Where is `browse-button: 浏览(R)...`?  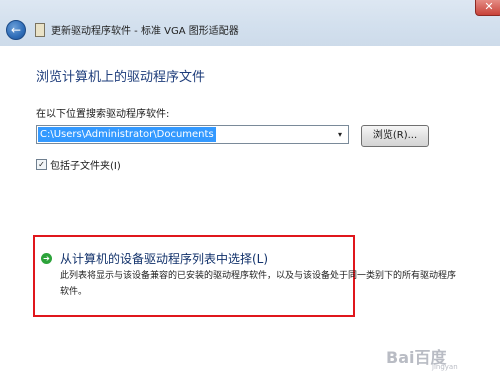
browse-button: 浏览(R)... is located at coordinates (395, 136).